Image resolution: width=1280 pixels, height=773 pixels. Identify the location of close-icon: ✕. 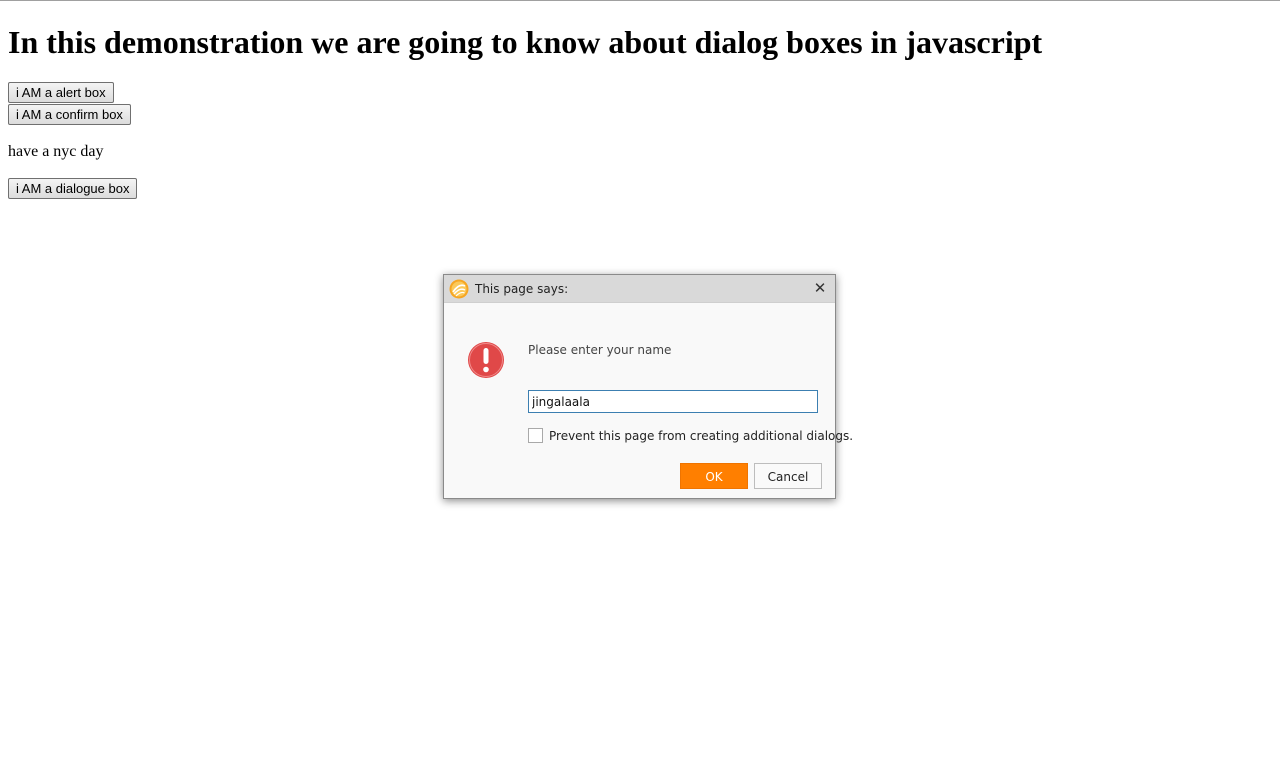
(820, 288).